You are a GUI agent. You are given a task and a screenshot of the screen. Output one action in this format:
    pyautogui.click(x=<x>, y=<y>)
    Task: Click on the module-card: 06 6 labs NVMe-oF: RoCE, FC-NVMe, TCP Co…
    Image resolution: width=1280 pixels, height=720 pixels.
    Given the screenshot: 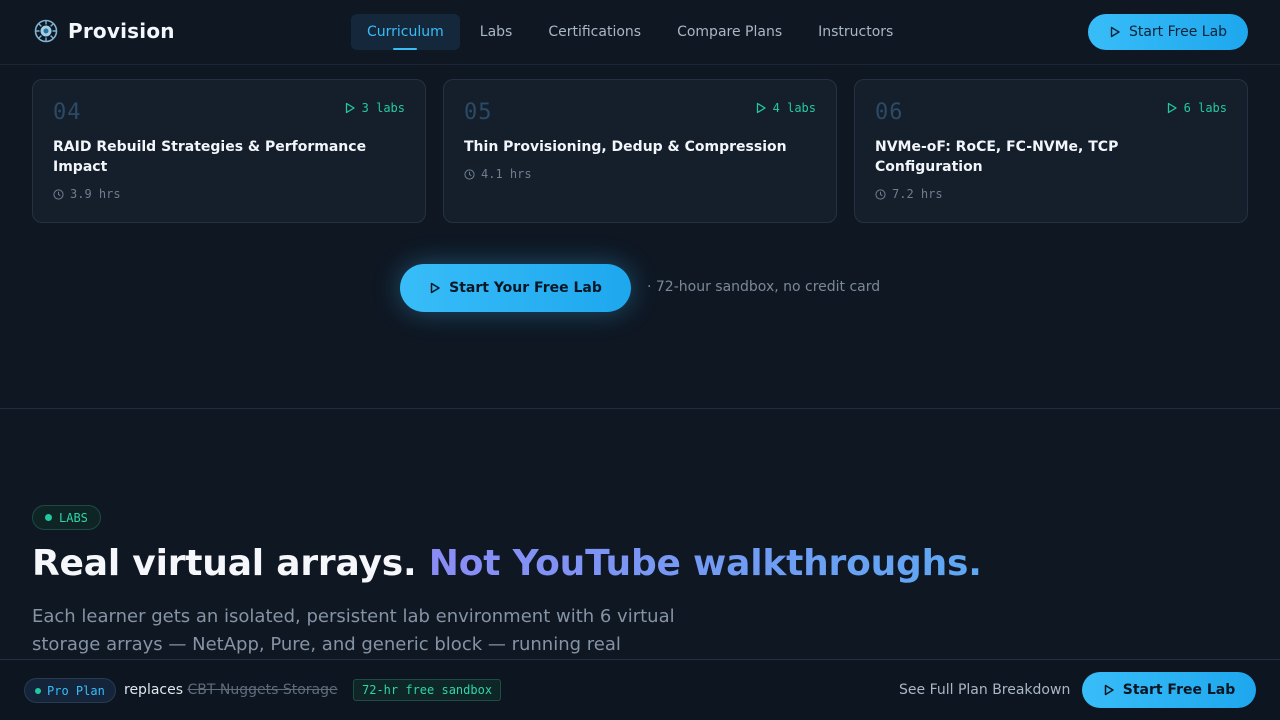 What is the action you would take?
    pyautogui.click(x=1051, y=151)
    